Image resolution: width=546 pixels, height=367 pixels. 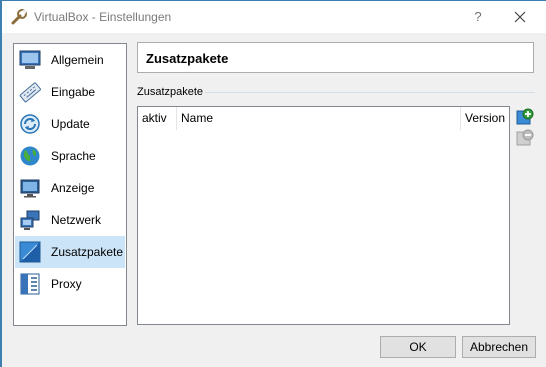 What do you see at coordinates (73, 156) in the screenshot?
I see `sidebar-item-label: Sprache` at bounding box center [73, 156].